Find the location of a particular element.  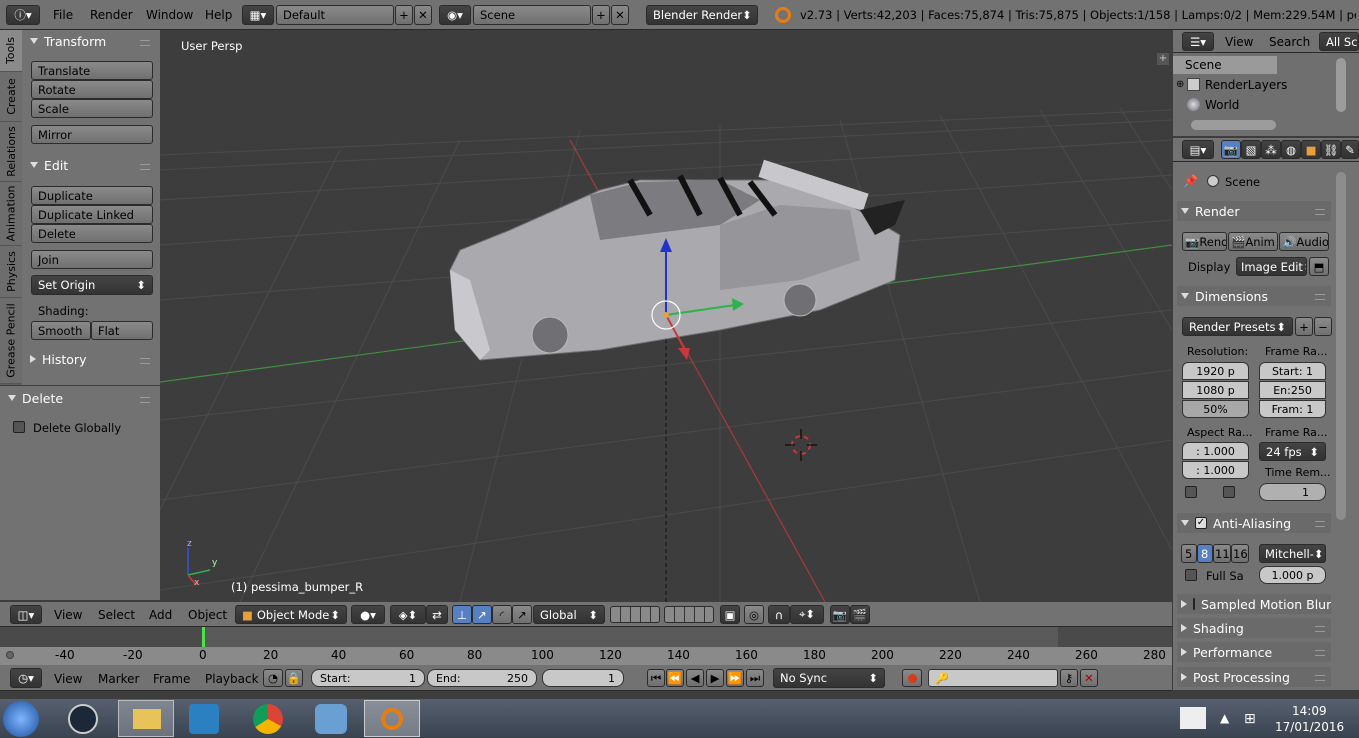

clock-date: 17/01/2016 is located at coordinates (1309, 727).